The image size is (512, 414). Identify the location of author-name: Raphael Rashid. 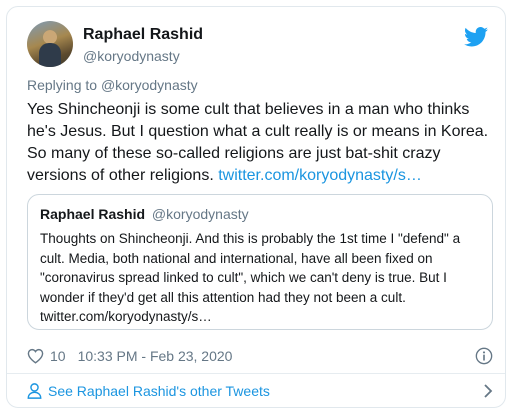
(143, 35).